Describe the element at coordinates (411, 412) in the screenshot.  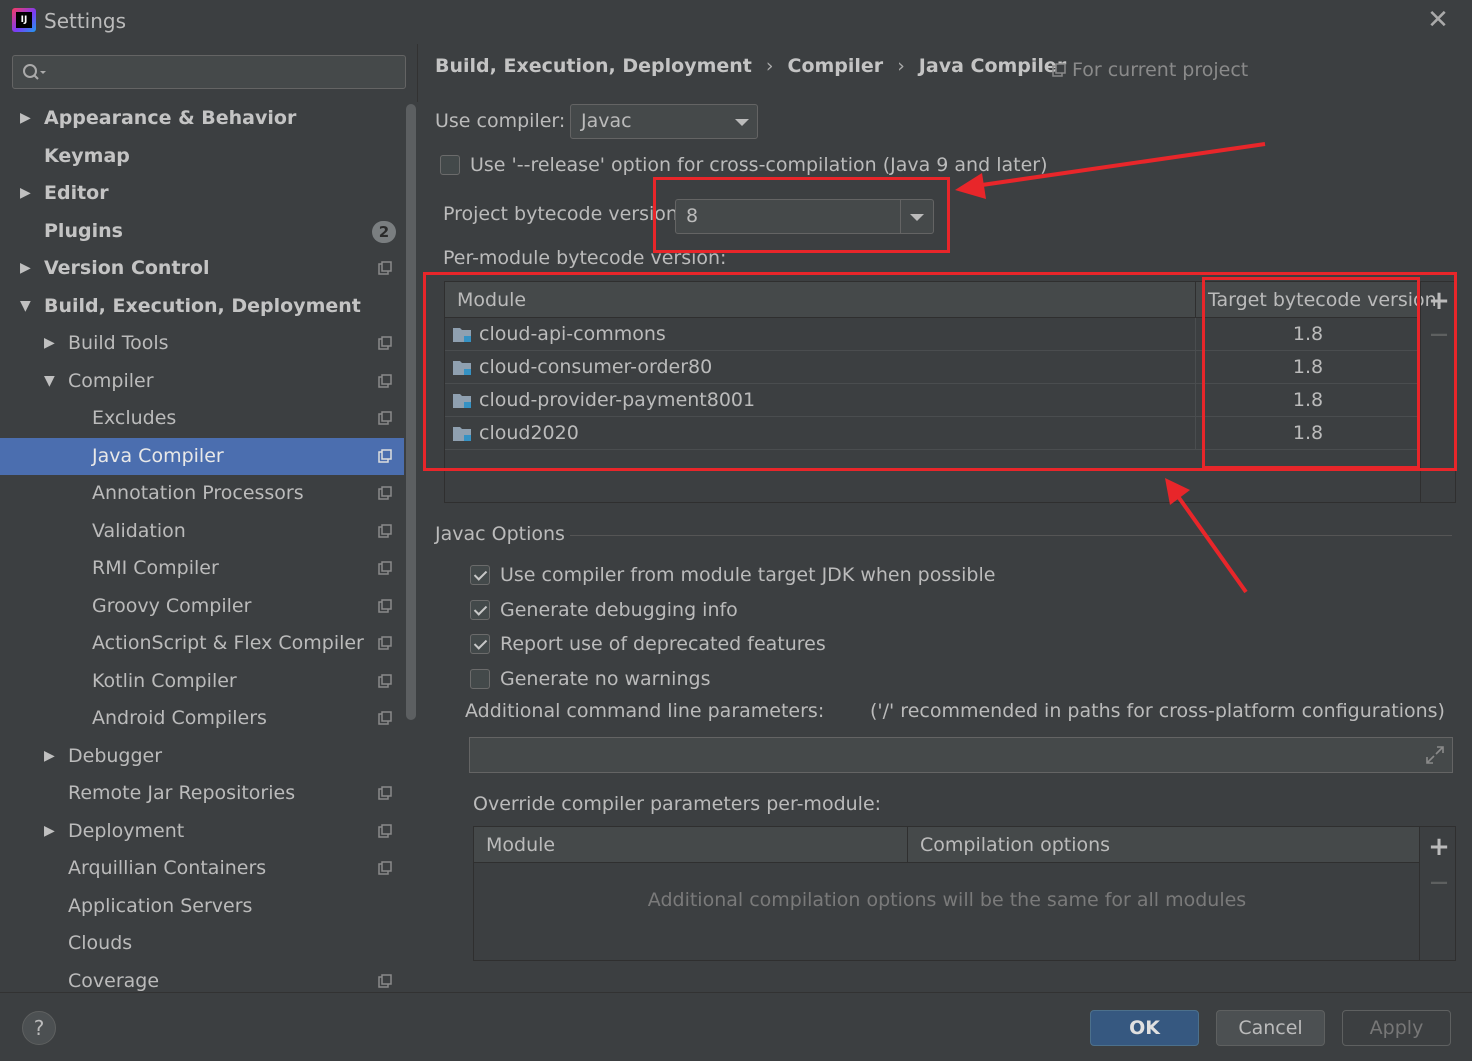
I see `sidebar-scrollbar-thumb` at that location.